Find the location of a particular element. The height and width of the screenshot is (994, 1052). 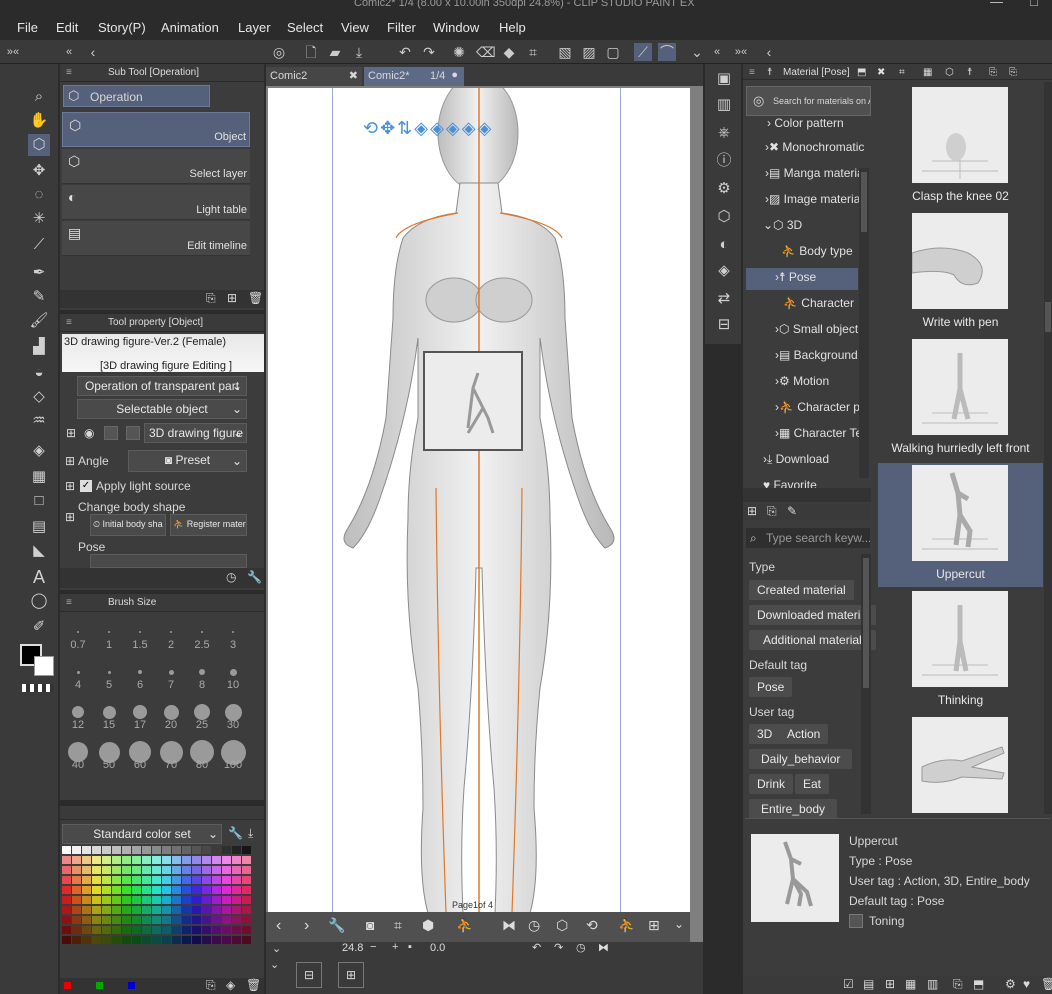

reset-icon: ◷ is located at coordinates (534, 925).